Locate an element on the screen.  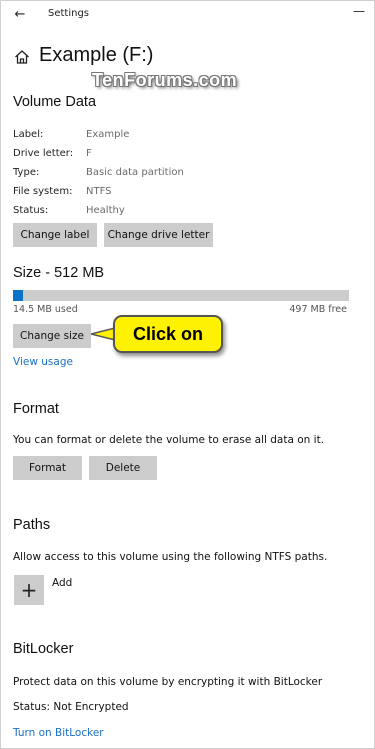
status-key: Status: is located at coordinates (31, 210).